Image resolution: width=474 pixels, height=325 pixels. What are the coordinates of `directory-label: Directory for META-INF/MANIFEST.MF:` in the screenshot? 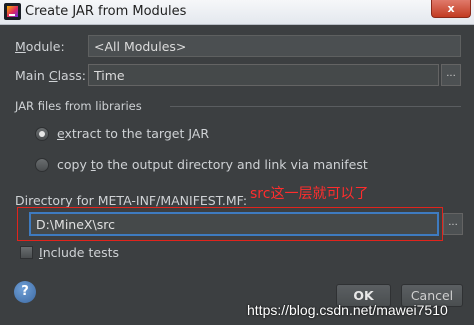 It's located at (131, 200).